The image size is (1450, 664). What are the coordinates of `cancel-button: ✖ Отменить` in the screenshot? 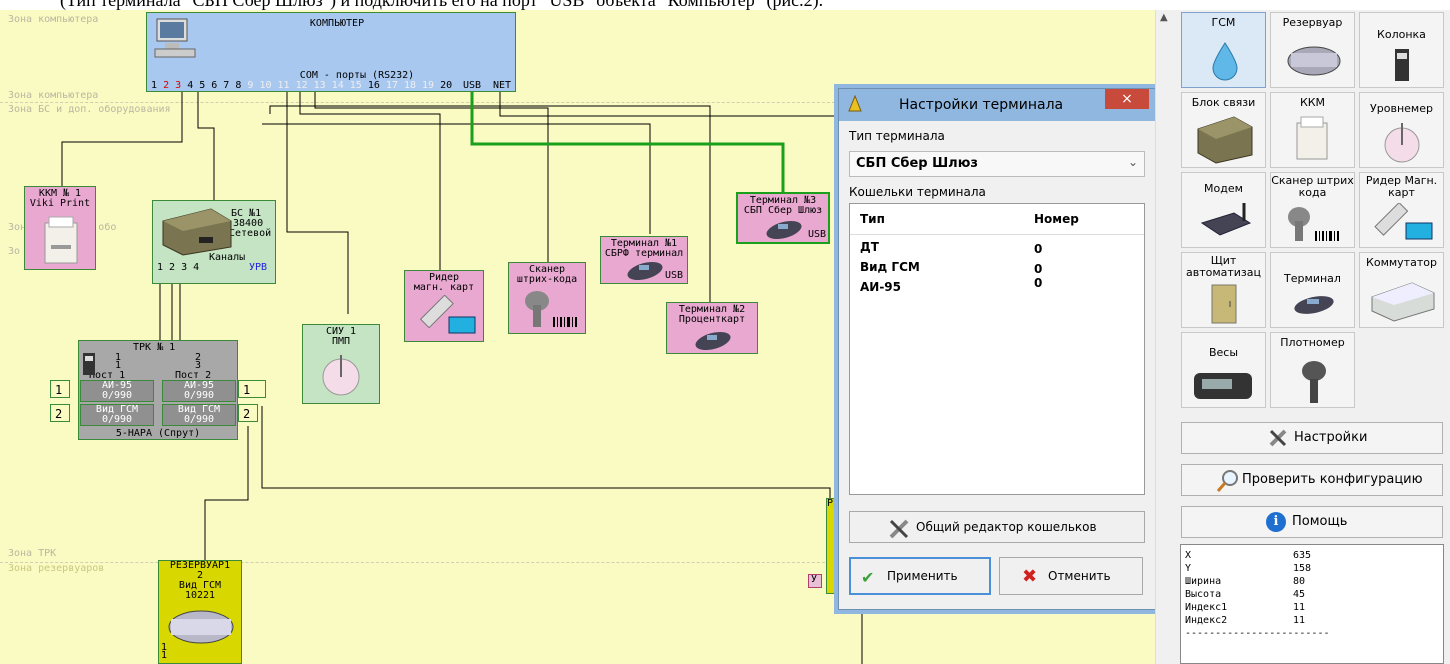 It's located at (1071, 576).